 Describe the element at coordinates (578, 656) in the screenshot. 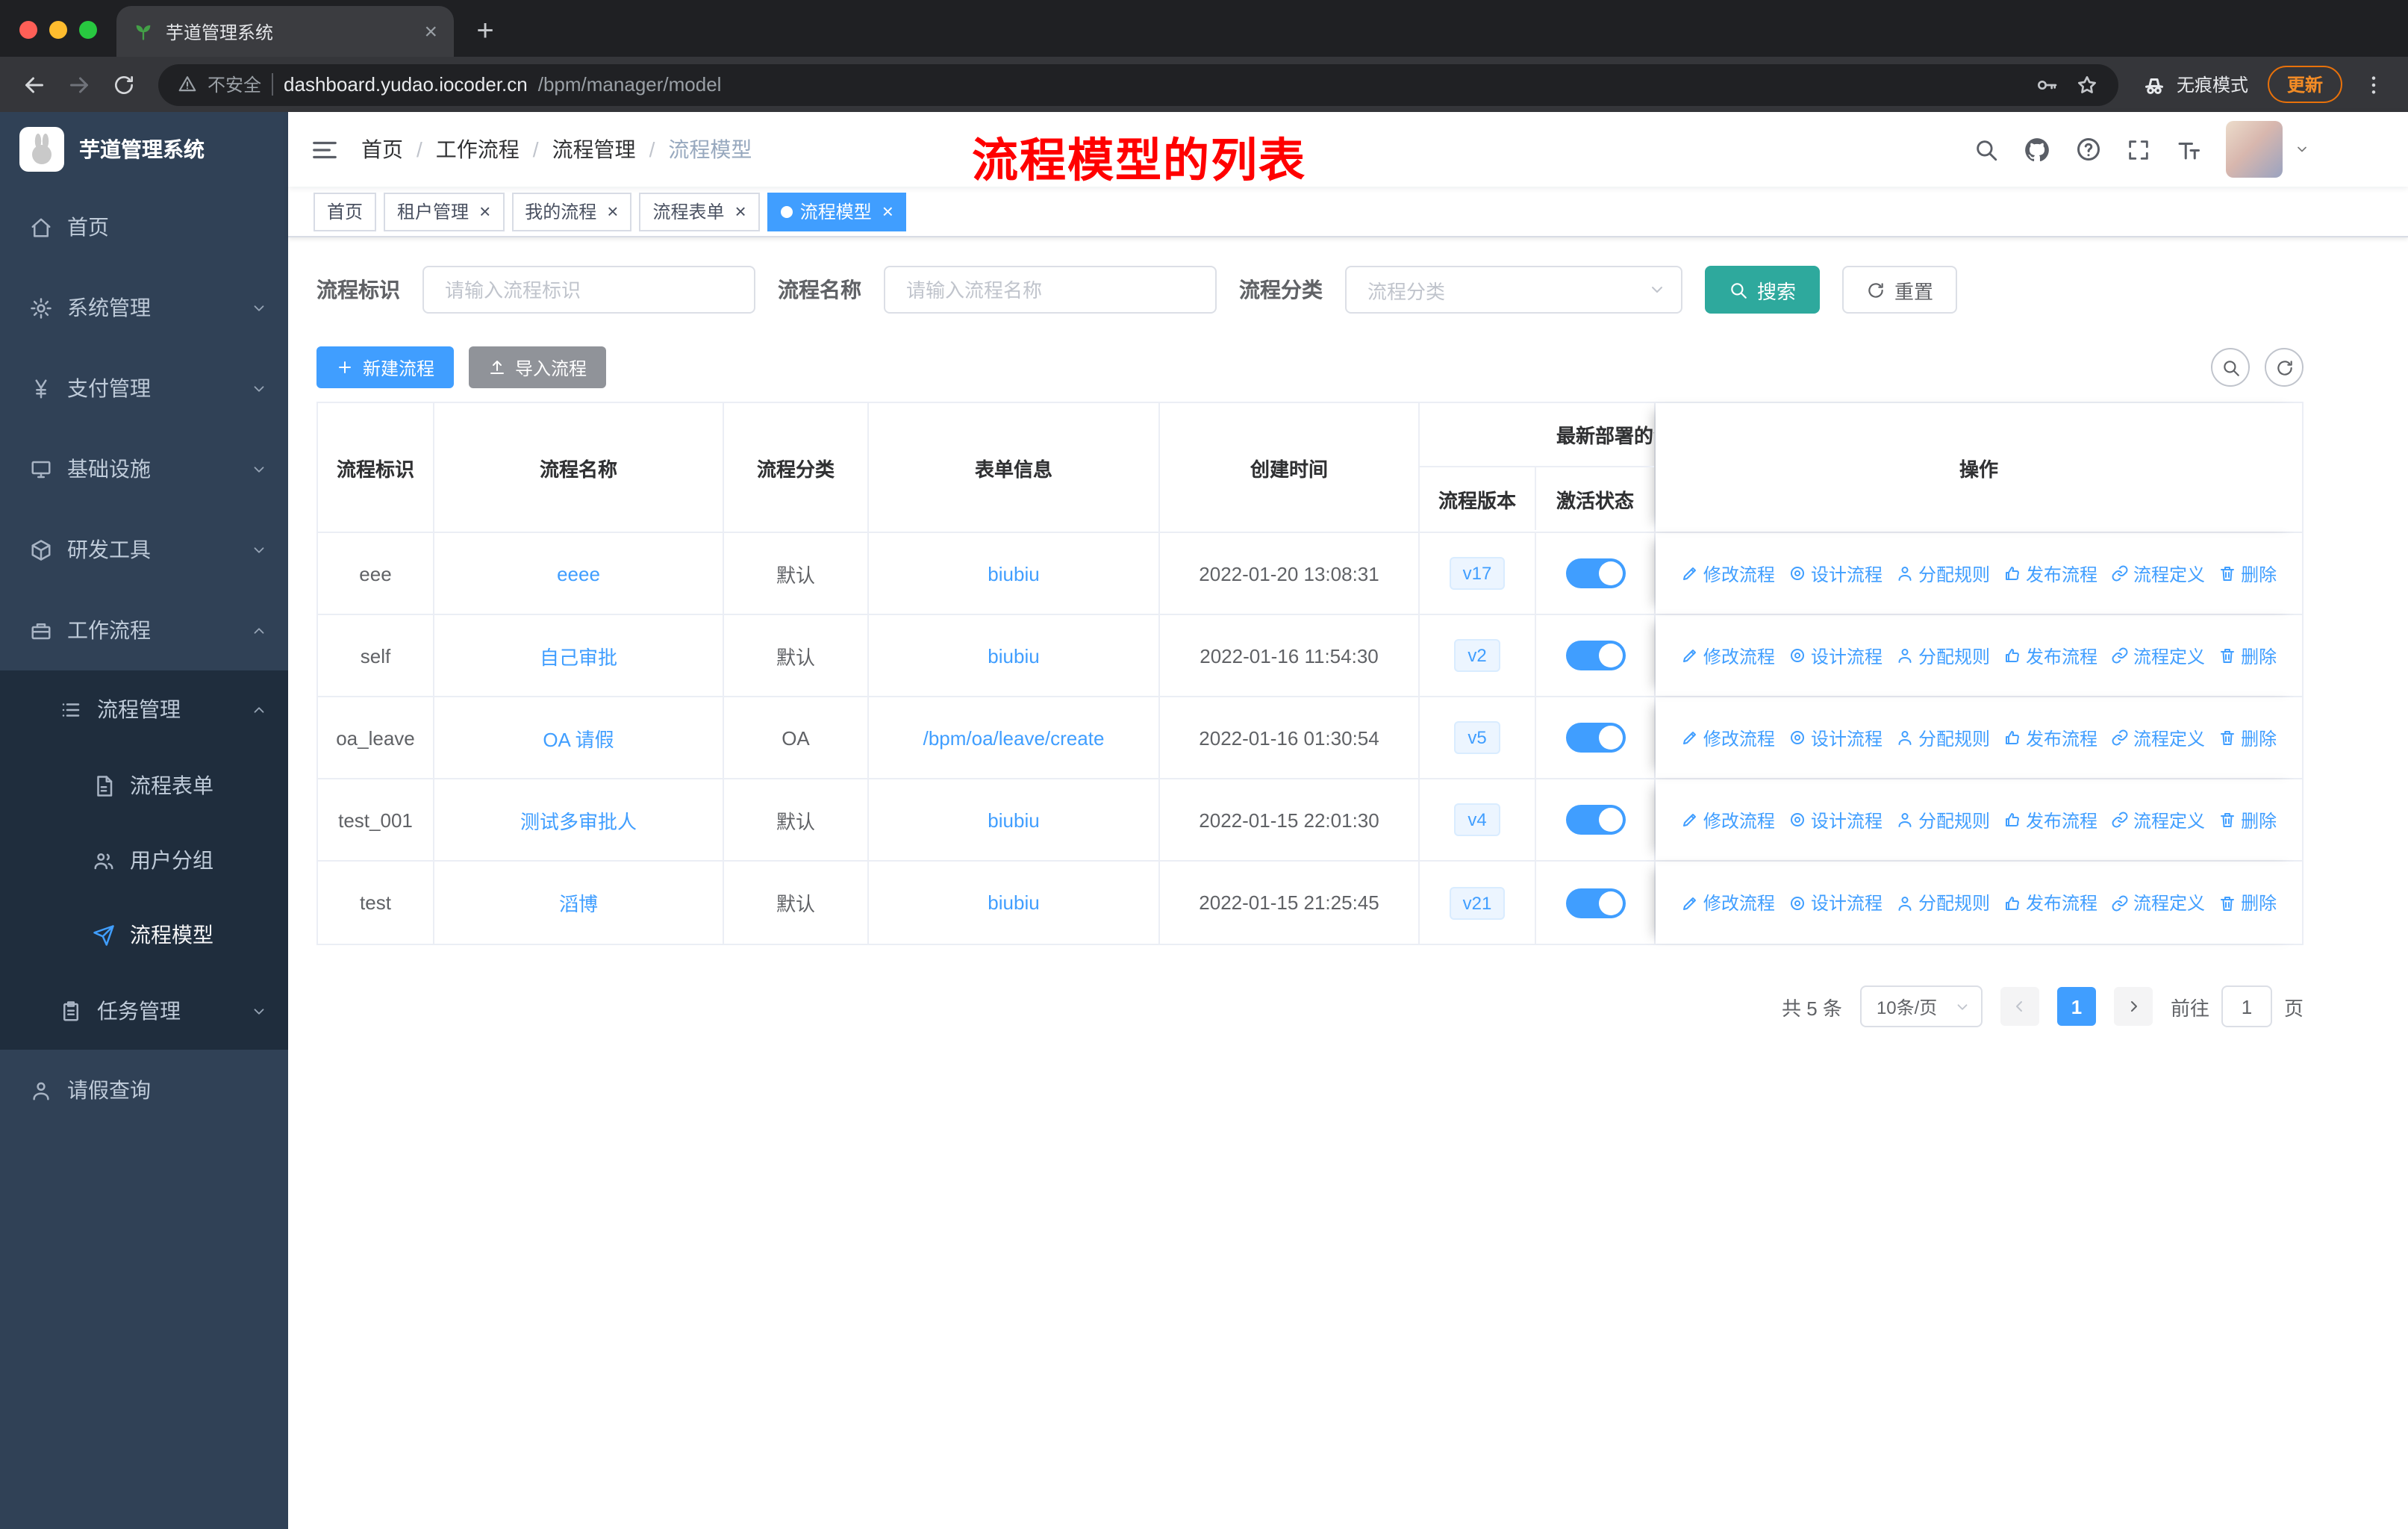

I see `process-name-link: 自己审批` at that location.